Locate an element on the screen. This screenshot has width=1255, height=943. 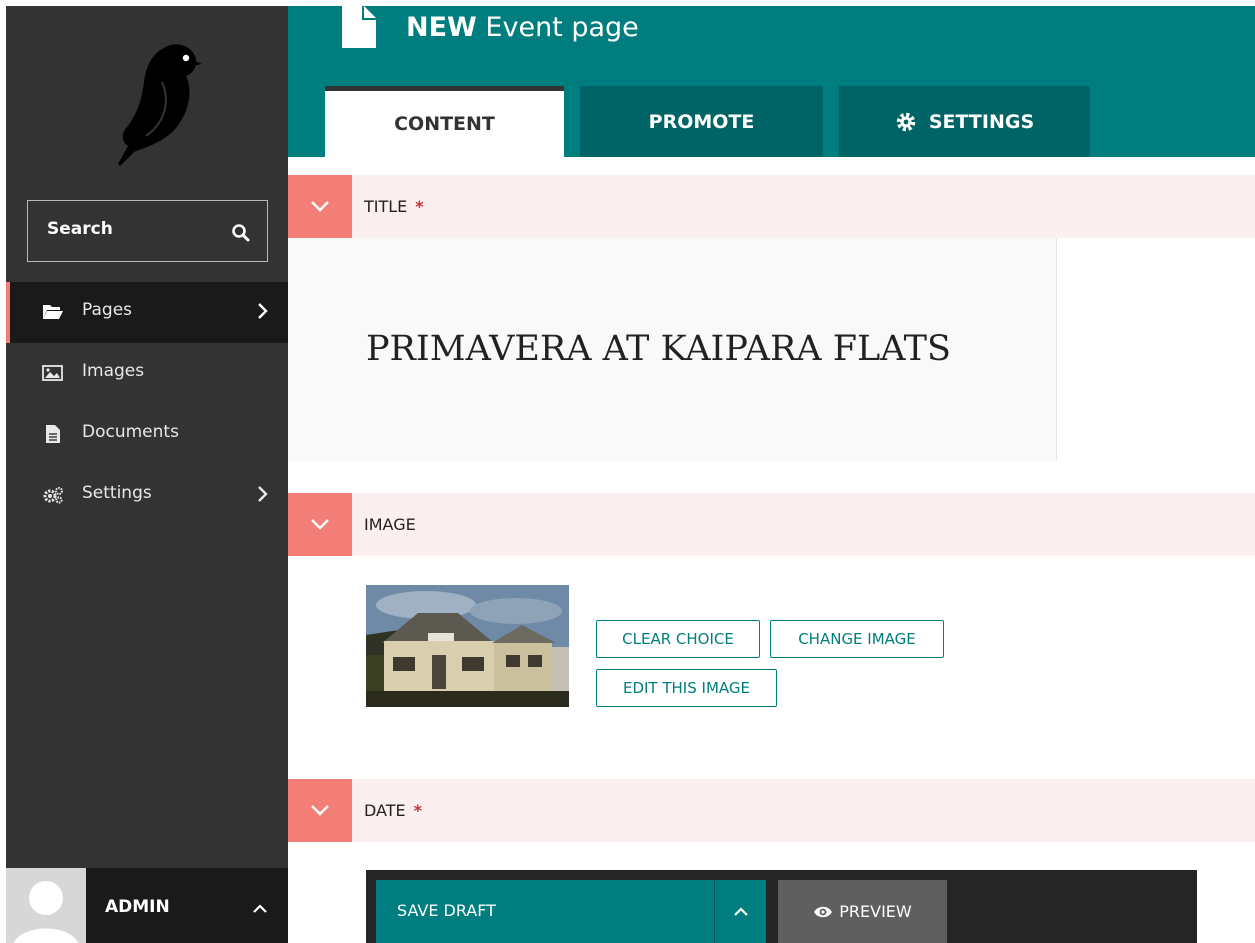
collapse-date-button is located at coordinates (320, 810).